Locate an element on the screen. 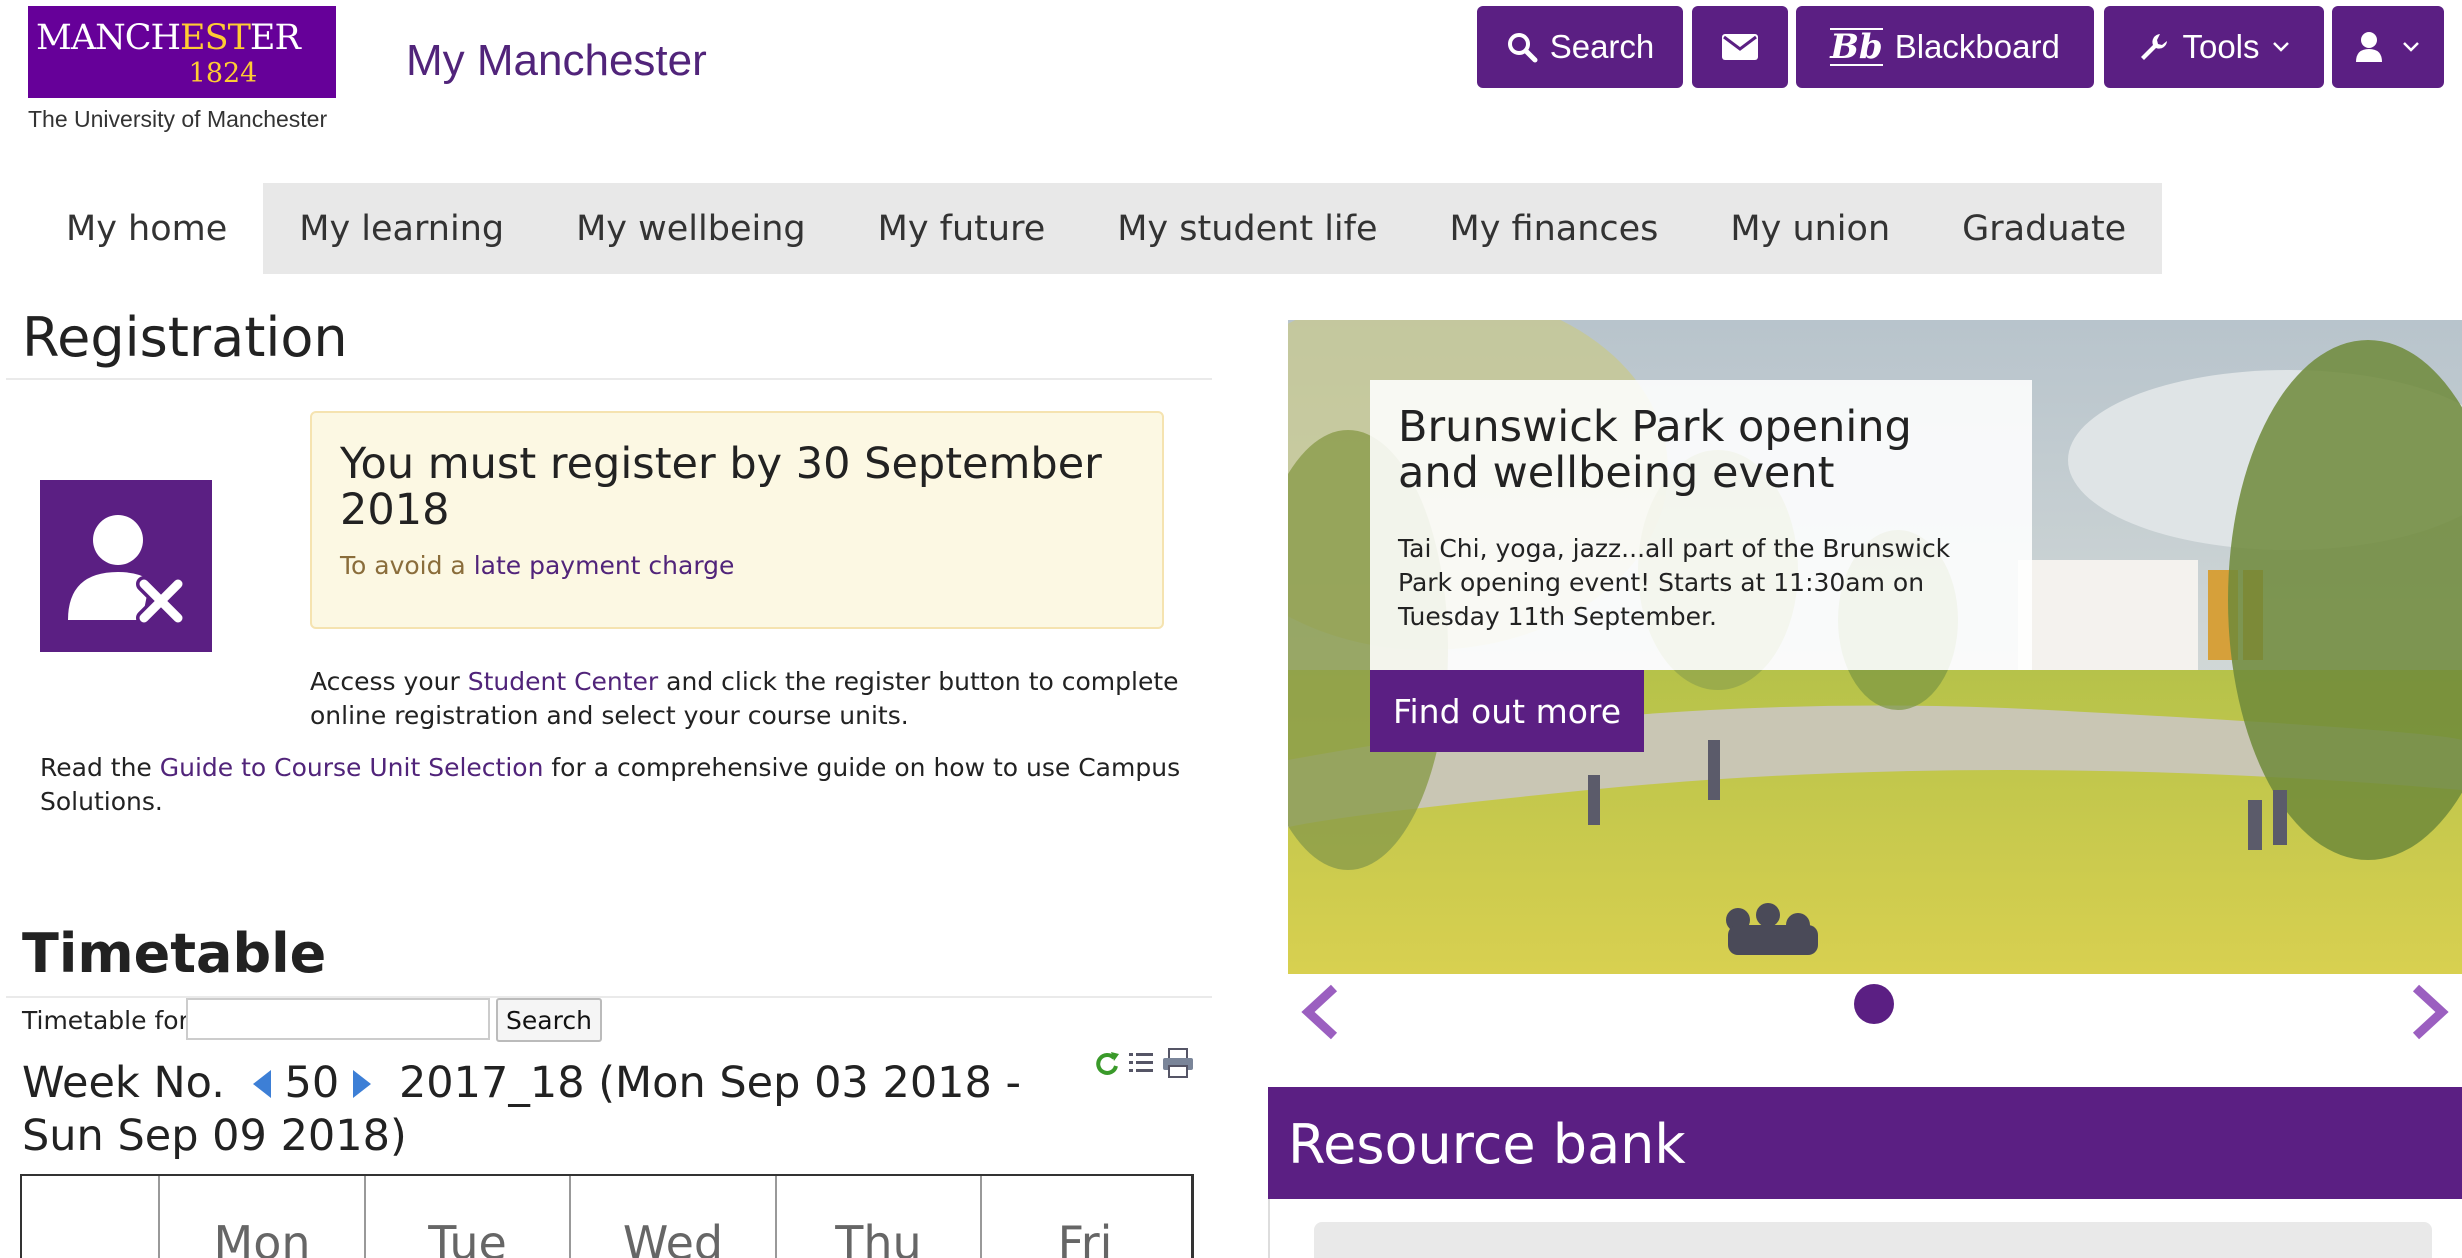  list-view-icon is located at coordinates (1141, 1063).